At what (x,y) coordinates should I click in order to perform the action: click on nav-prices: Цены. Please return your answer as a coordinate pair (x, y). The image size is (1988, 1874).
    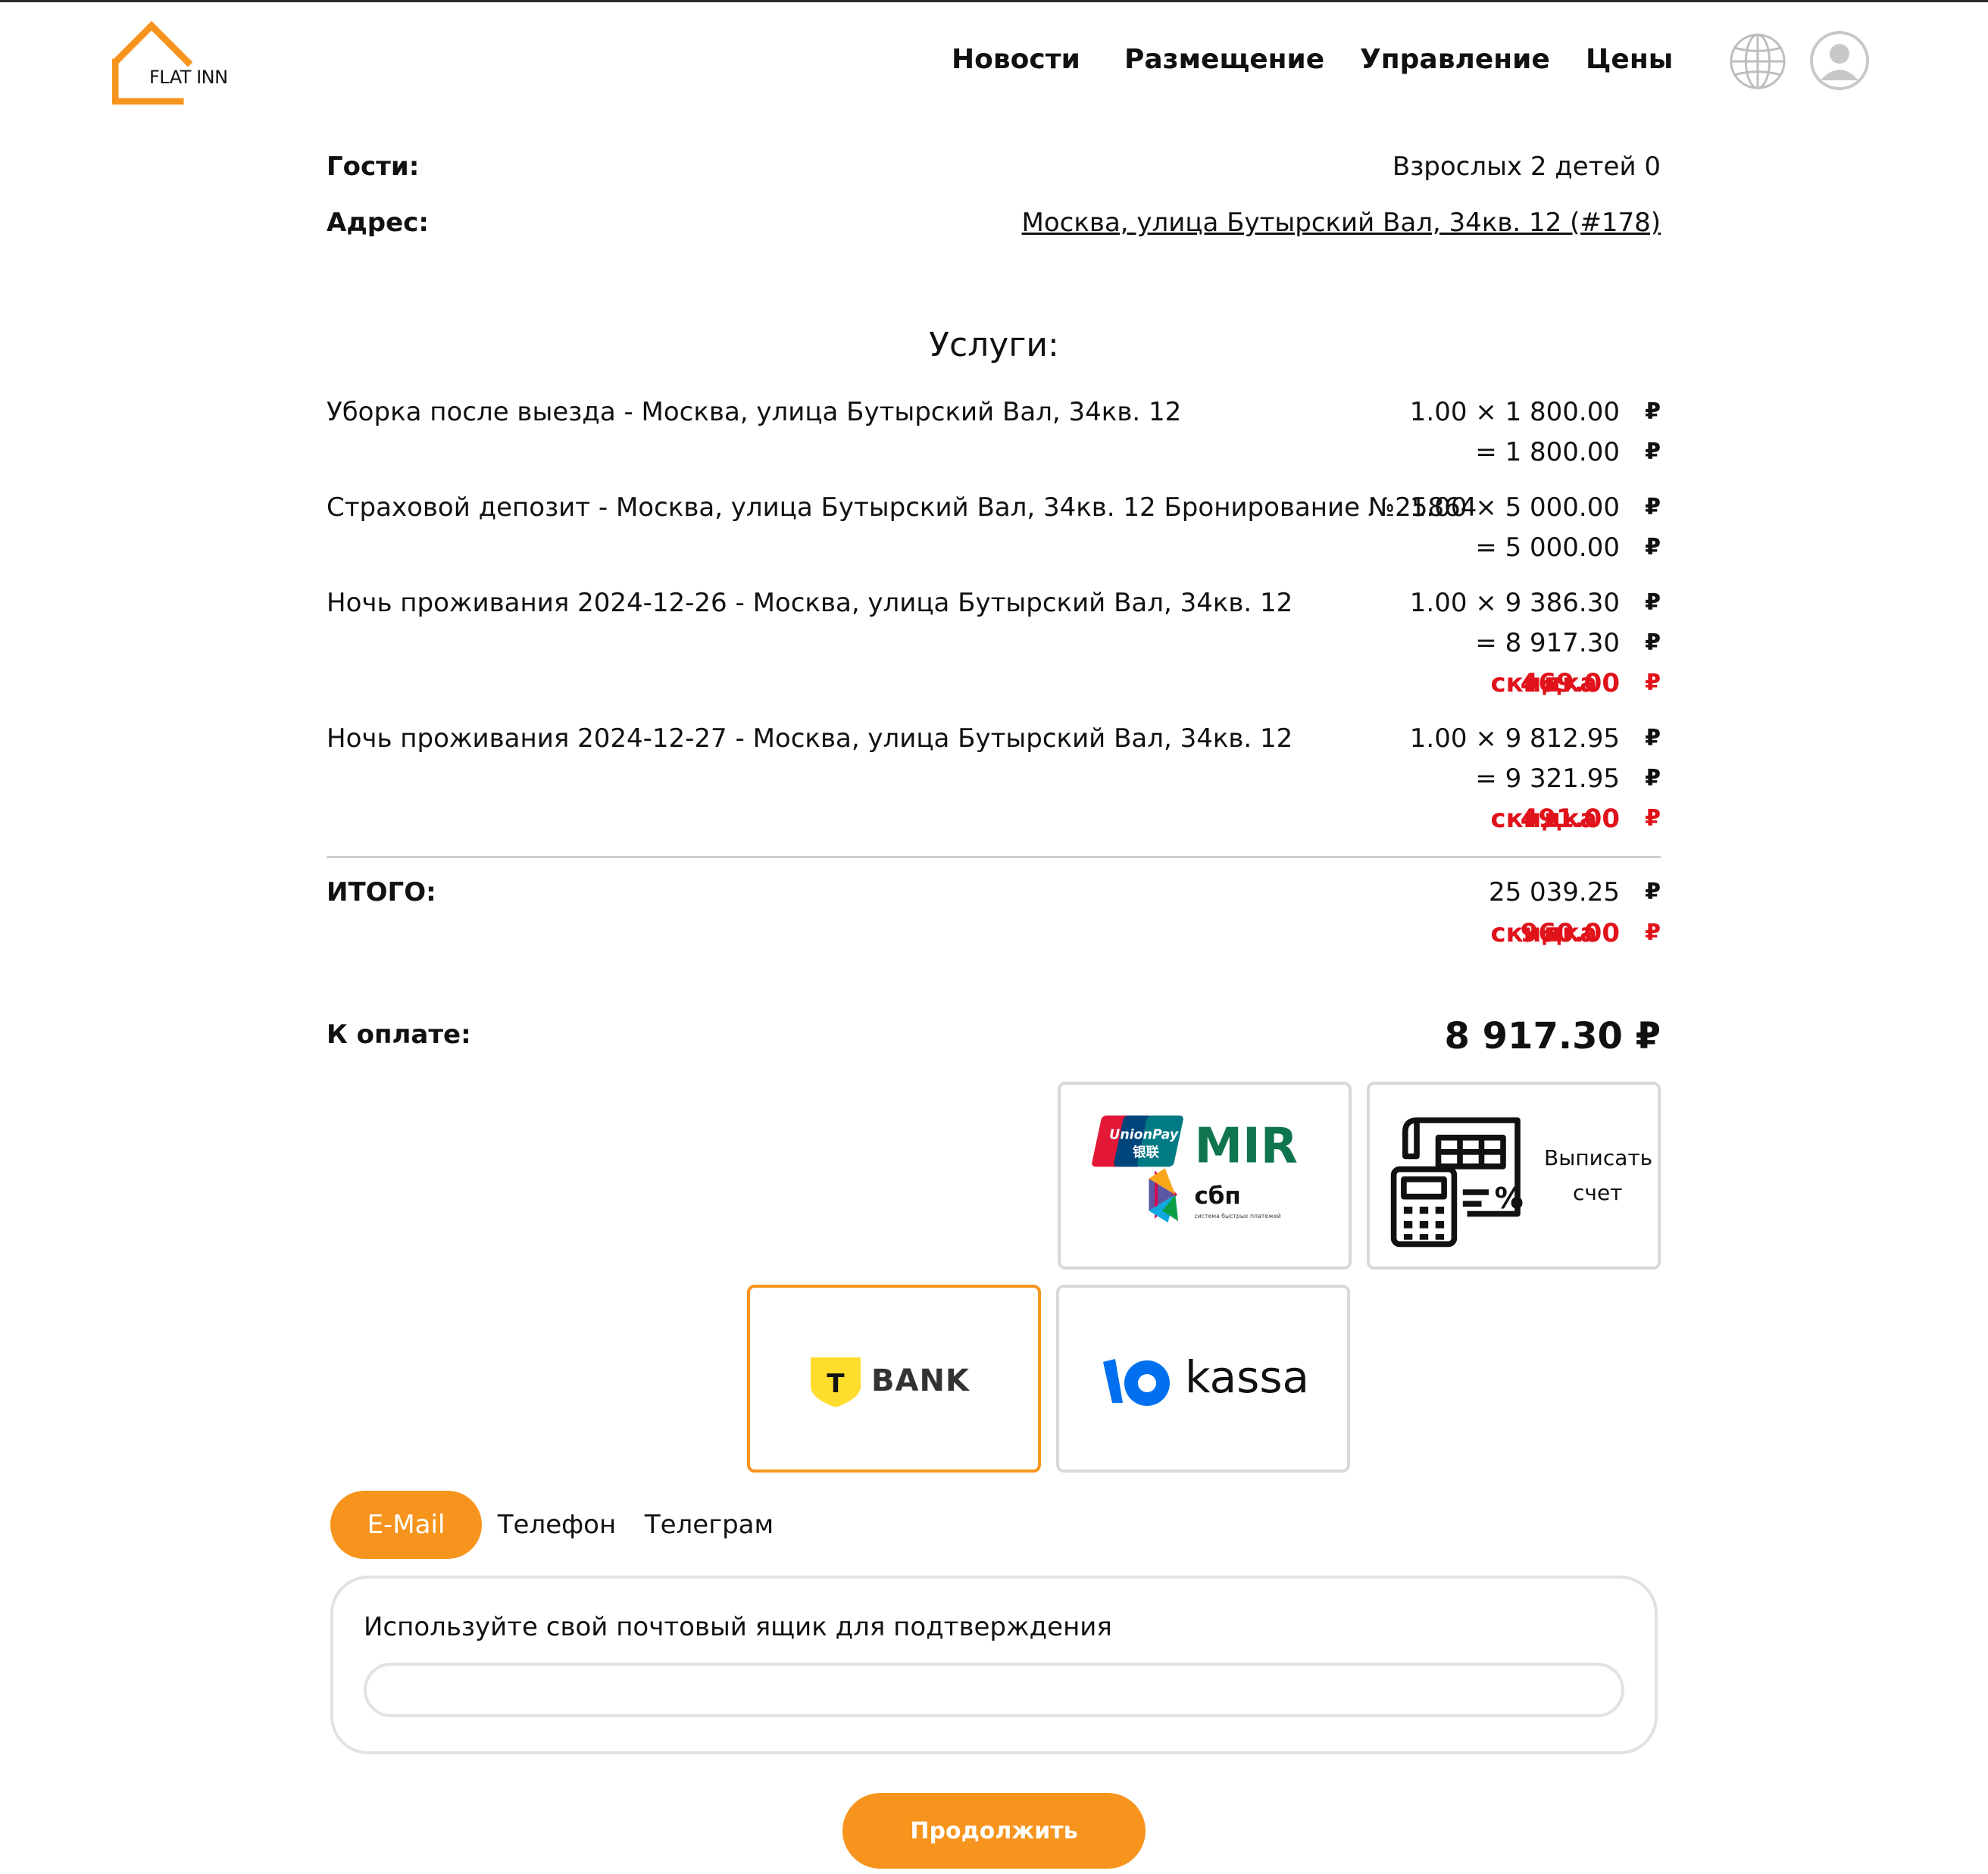
    Looking at the image, I should click on (1629, 59).